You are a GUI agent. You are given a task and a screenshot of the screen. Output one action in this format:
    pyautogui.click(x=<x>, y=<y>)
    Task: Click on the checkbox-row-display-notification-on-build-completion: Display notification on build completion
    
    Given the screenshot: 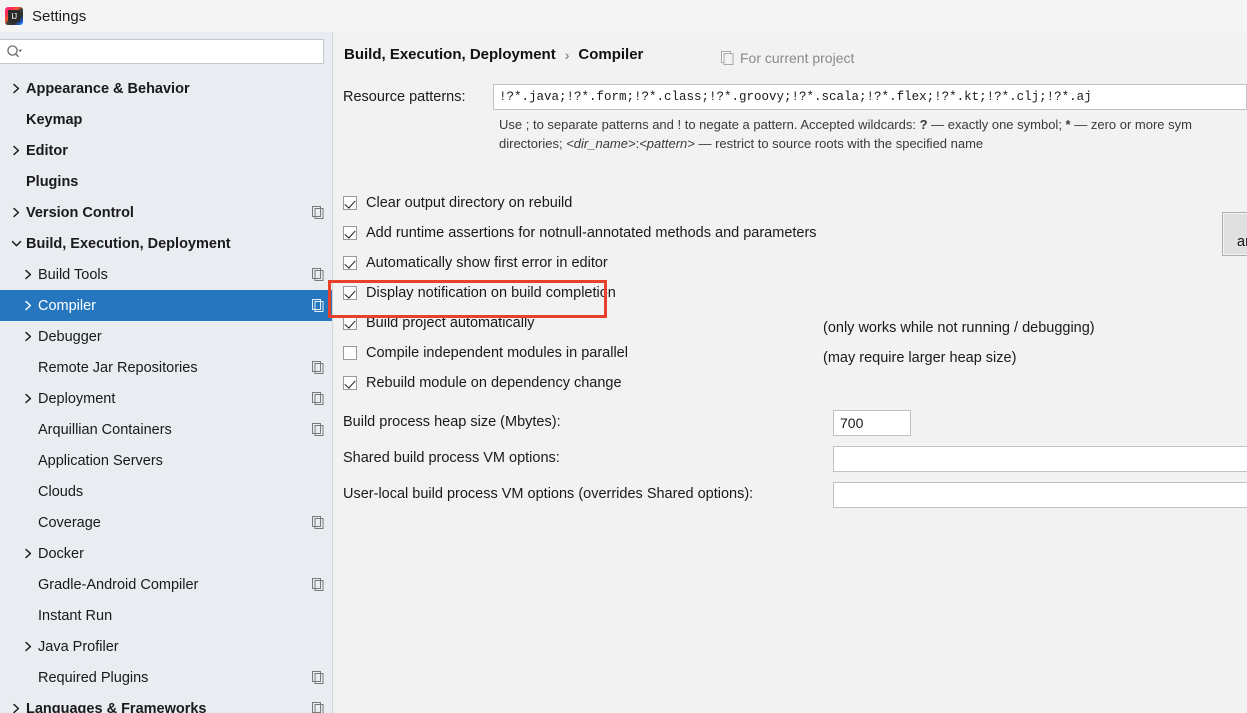 What is the action you would take?
    pyautogui.click(x=795, y=293)
    